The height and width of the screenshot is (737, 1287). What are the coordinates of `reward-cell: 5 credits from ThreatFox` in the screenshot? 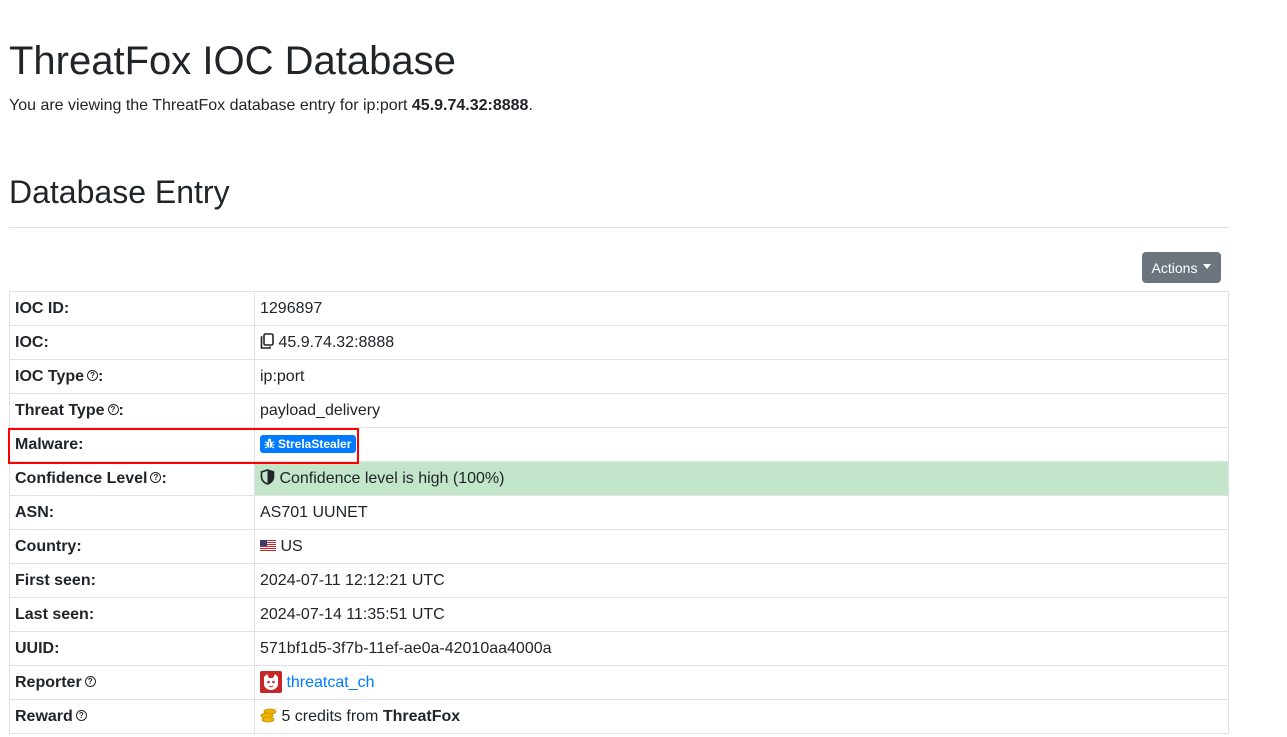 It's located at (741, 716).